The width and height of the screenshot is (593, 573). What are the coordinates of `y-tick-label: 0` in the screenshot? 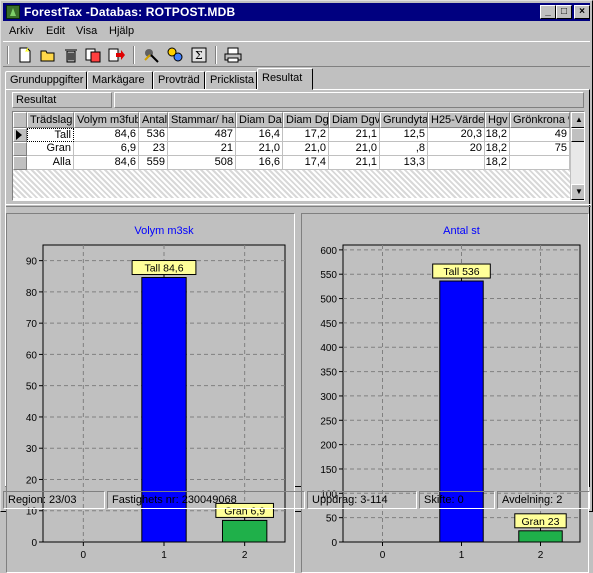 It's located at (34, 543).